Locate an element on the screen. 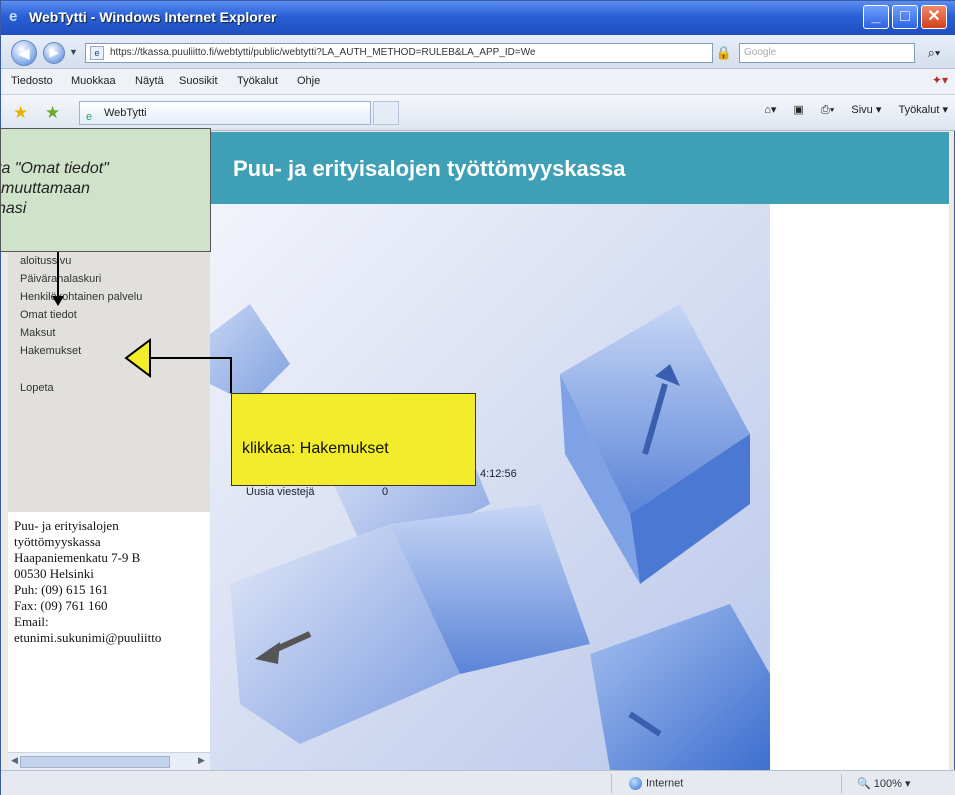  command-bar: ⌂▾ ▣ ⎙▾ Sivu ▾ Työkalut ▾ is located at coordinates (849, 110).